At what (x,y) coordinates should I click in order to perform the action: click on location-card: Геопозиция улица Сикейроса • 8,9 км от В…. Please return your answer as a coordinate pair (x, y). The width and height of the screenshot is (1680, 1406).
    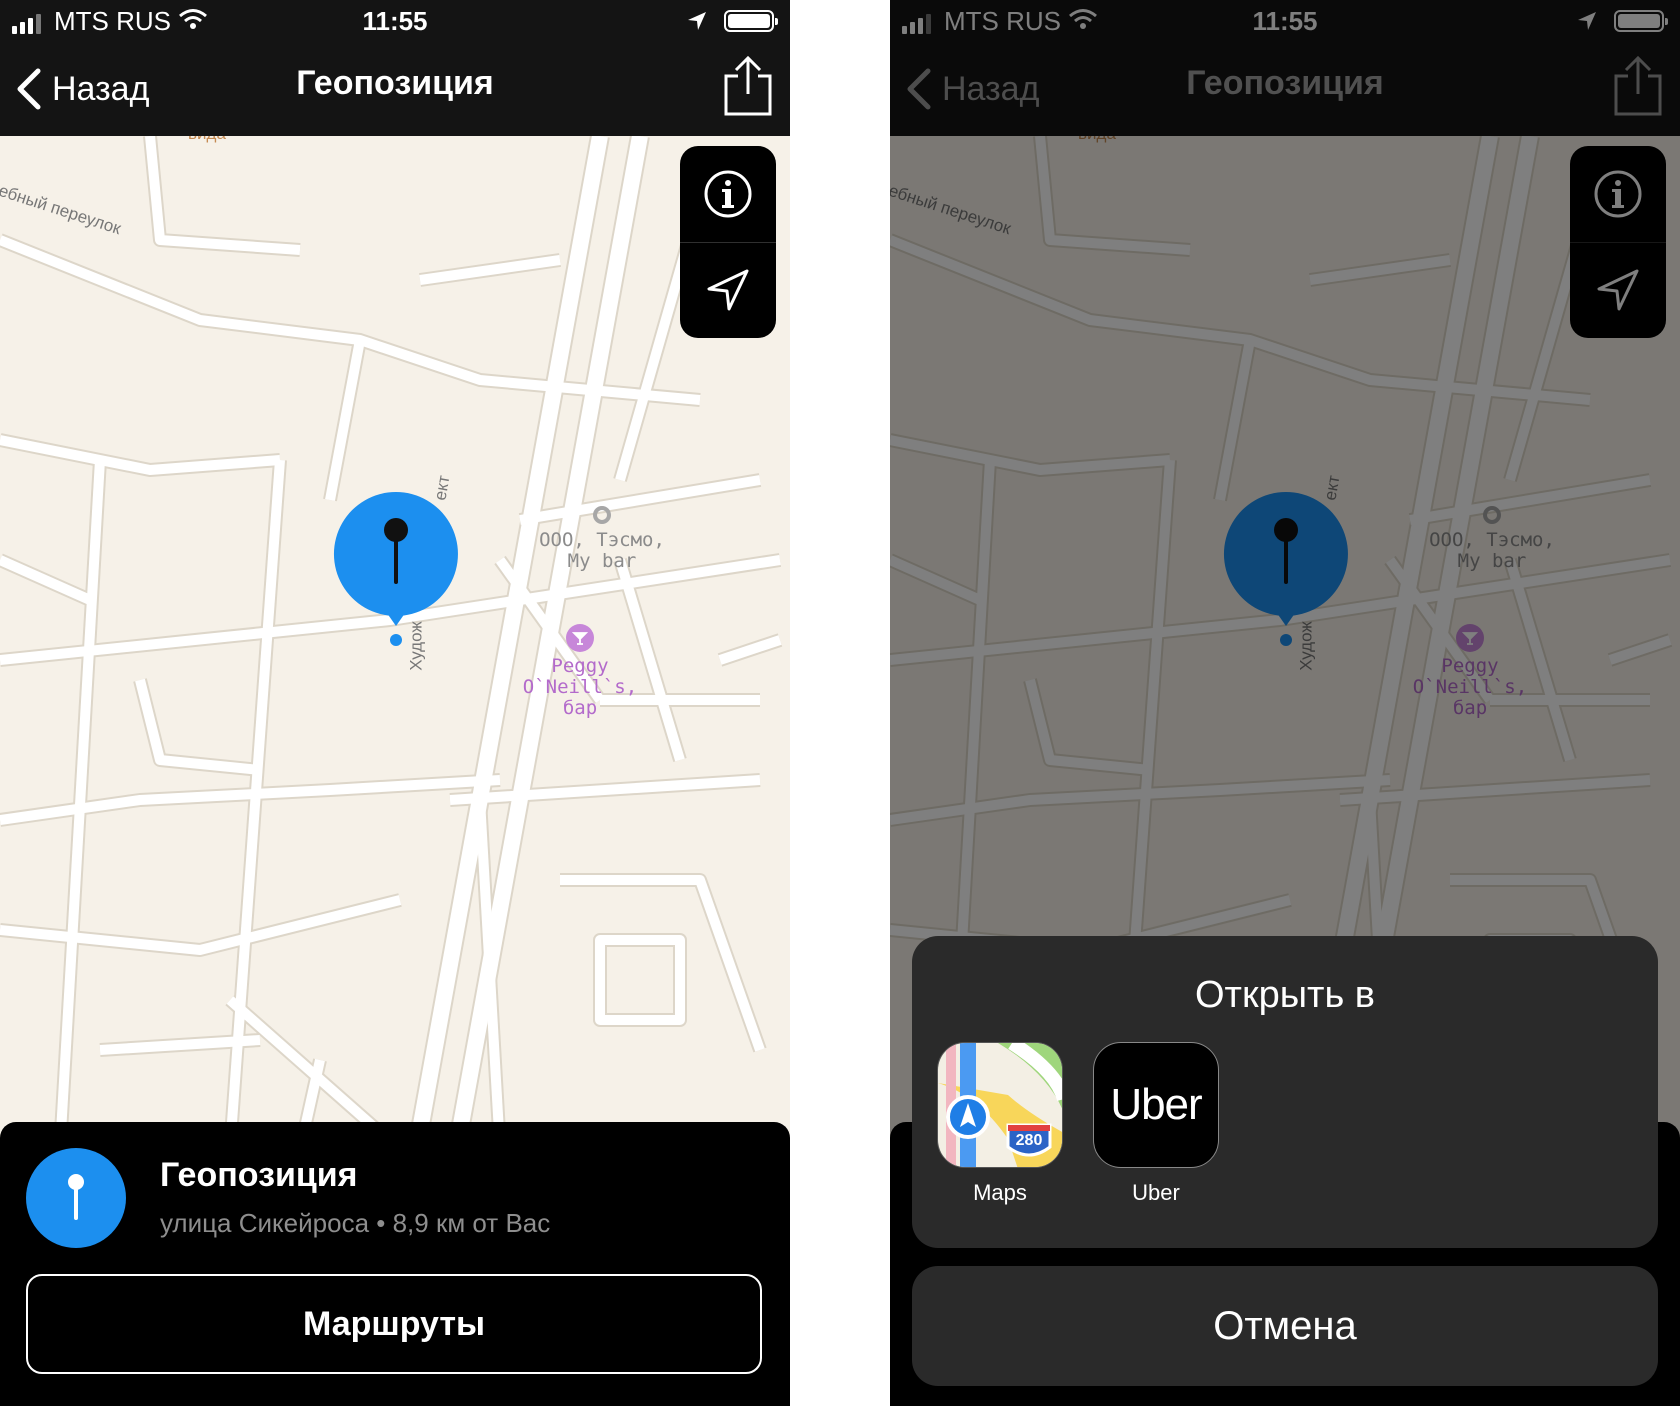
    Looking at the image, I should click on (395, 1264).